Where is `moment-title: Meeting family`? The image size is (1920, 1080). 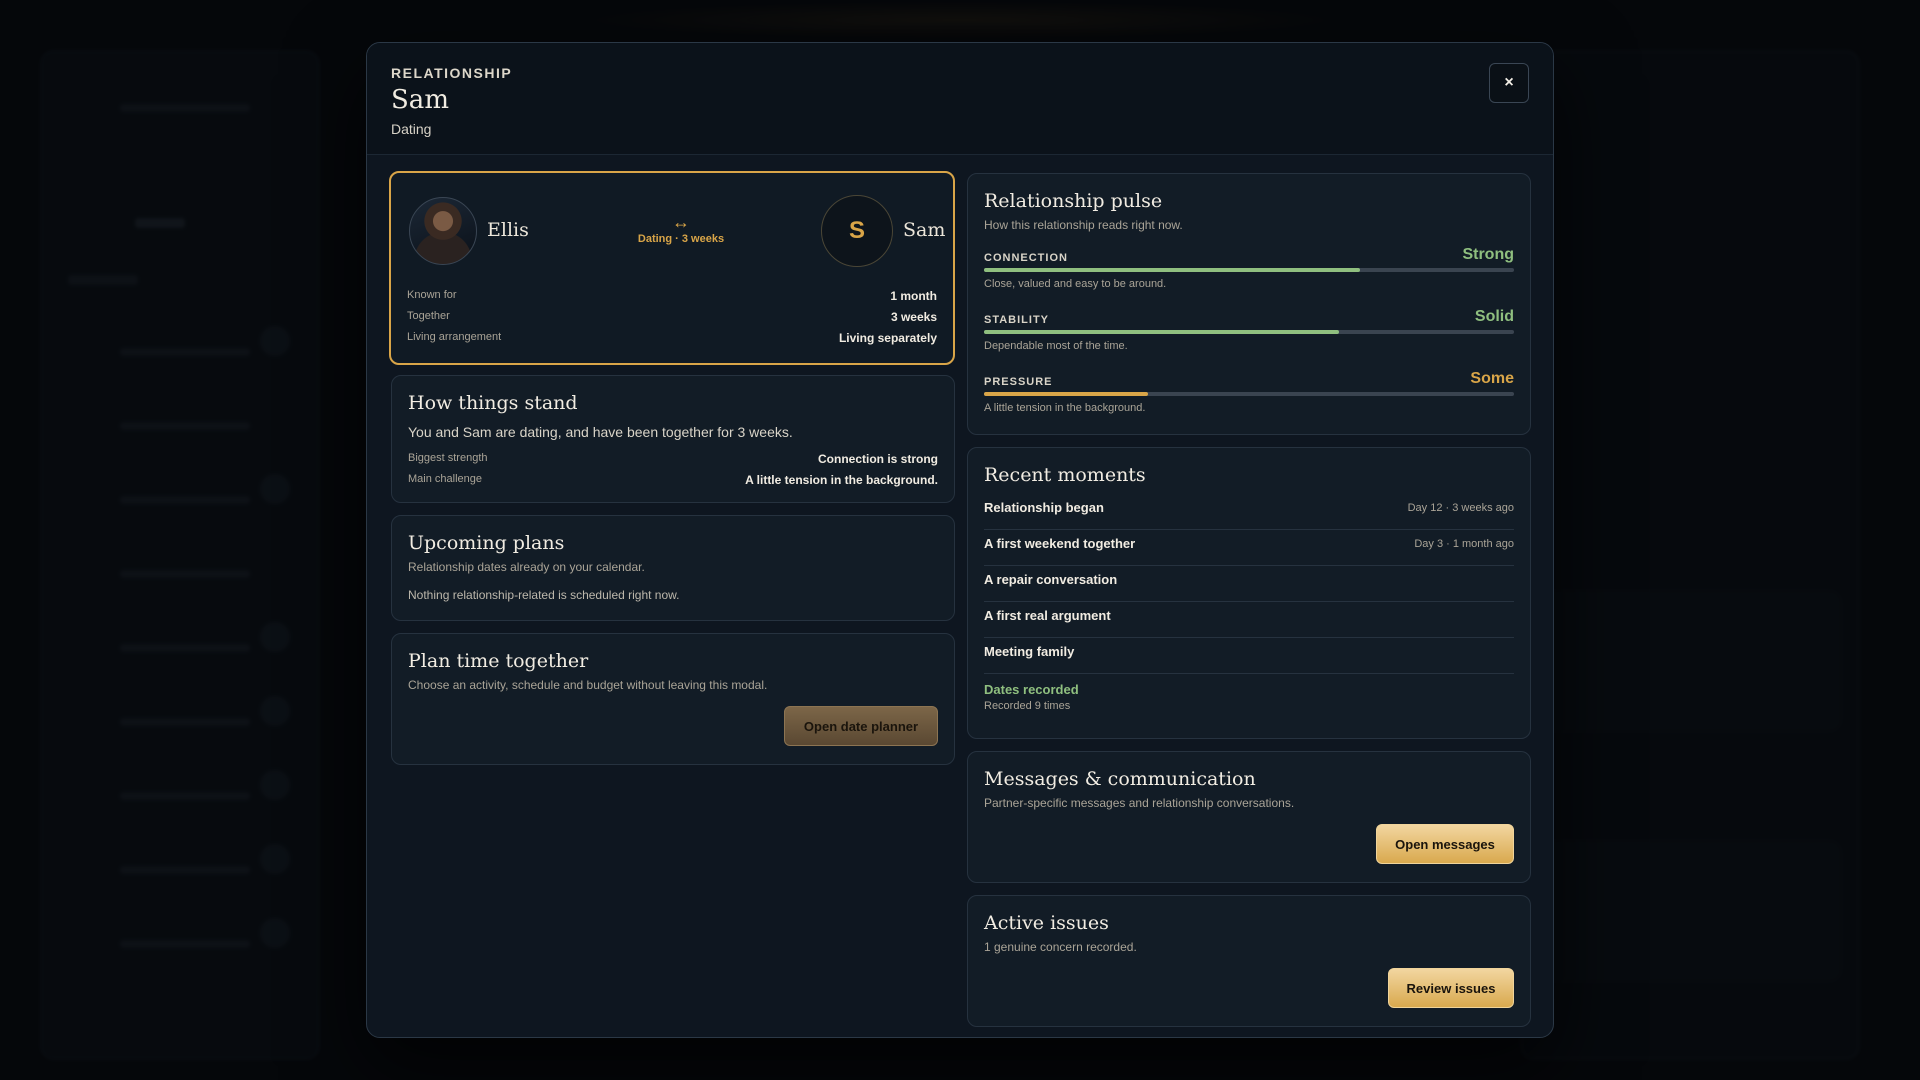 moment-title: Meeting family is located at coordinates (1029, 651).